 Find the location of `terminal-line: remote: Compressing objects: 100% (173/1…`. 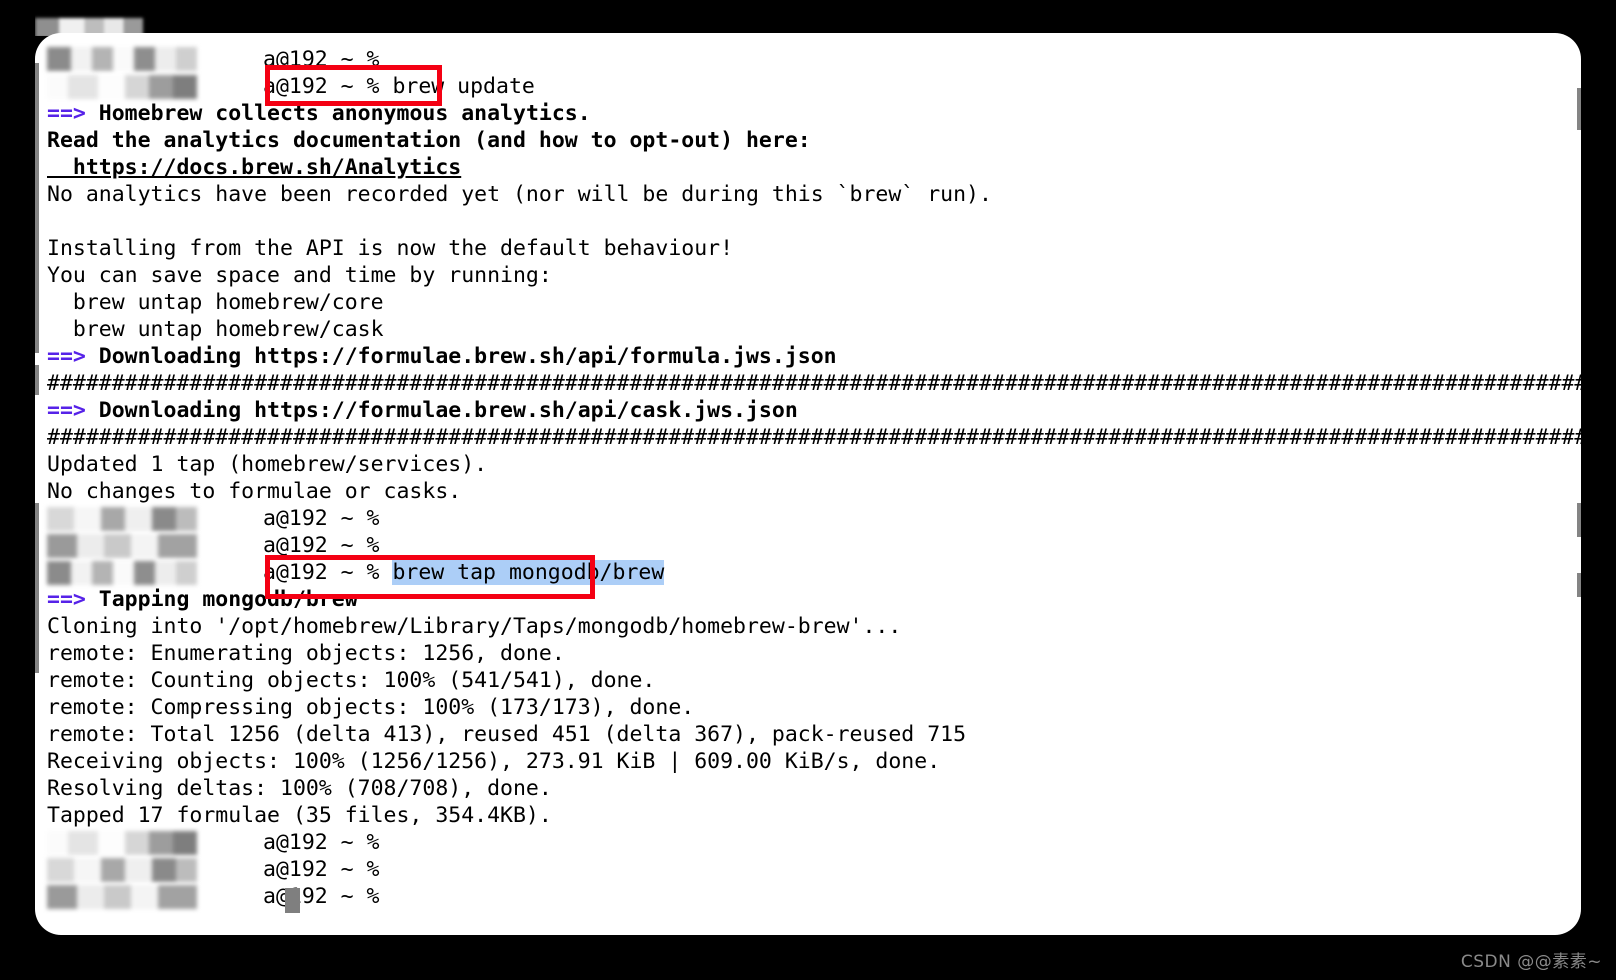

terminal-line: remote: Compressing objects: 100% (173/1… is located at coordinates (371, 707).